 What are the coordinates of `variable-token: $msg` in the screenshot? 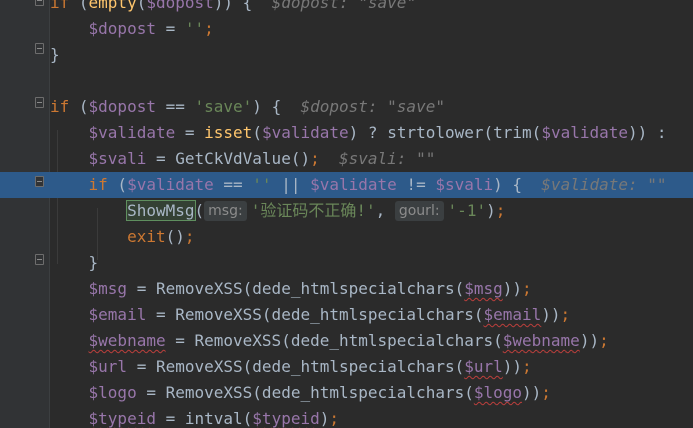 It's located at (108, 288).